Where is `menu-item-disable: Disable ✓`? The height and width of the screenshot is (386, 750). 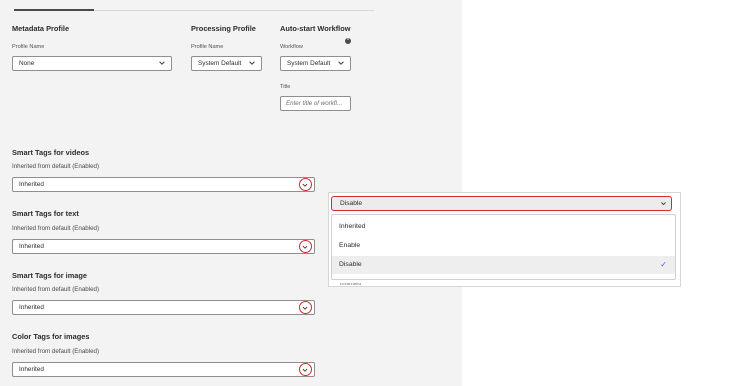
menu-item-disable: Disable ✓ is located at coordinates (503, 265).